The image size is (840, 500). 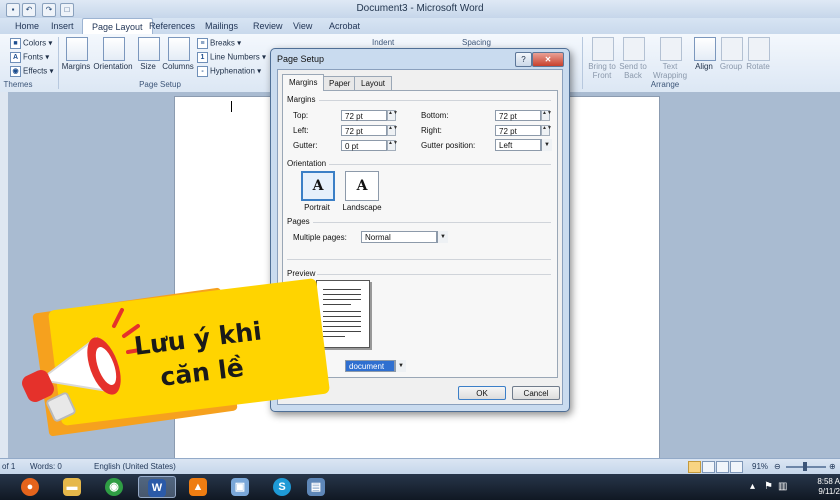 I want to click on top-margin-field: 72 pt, so click(x=364, y=115).